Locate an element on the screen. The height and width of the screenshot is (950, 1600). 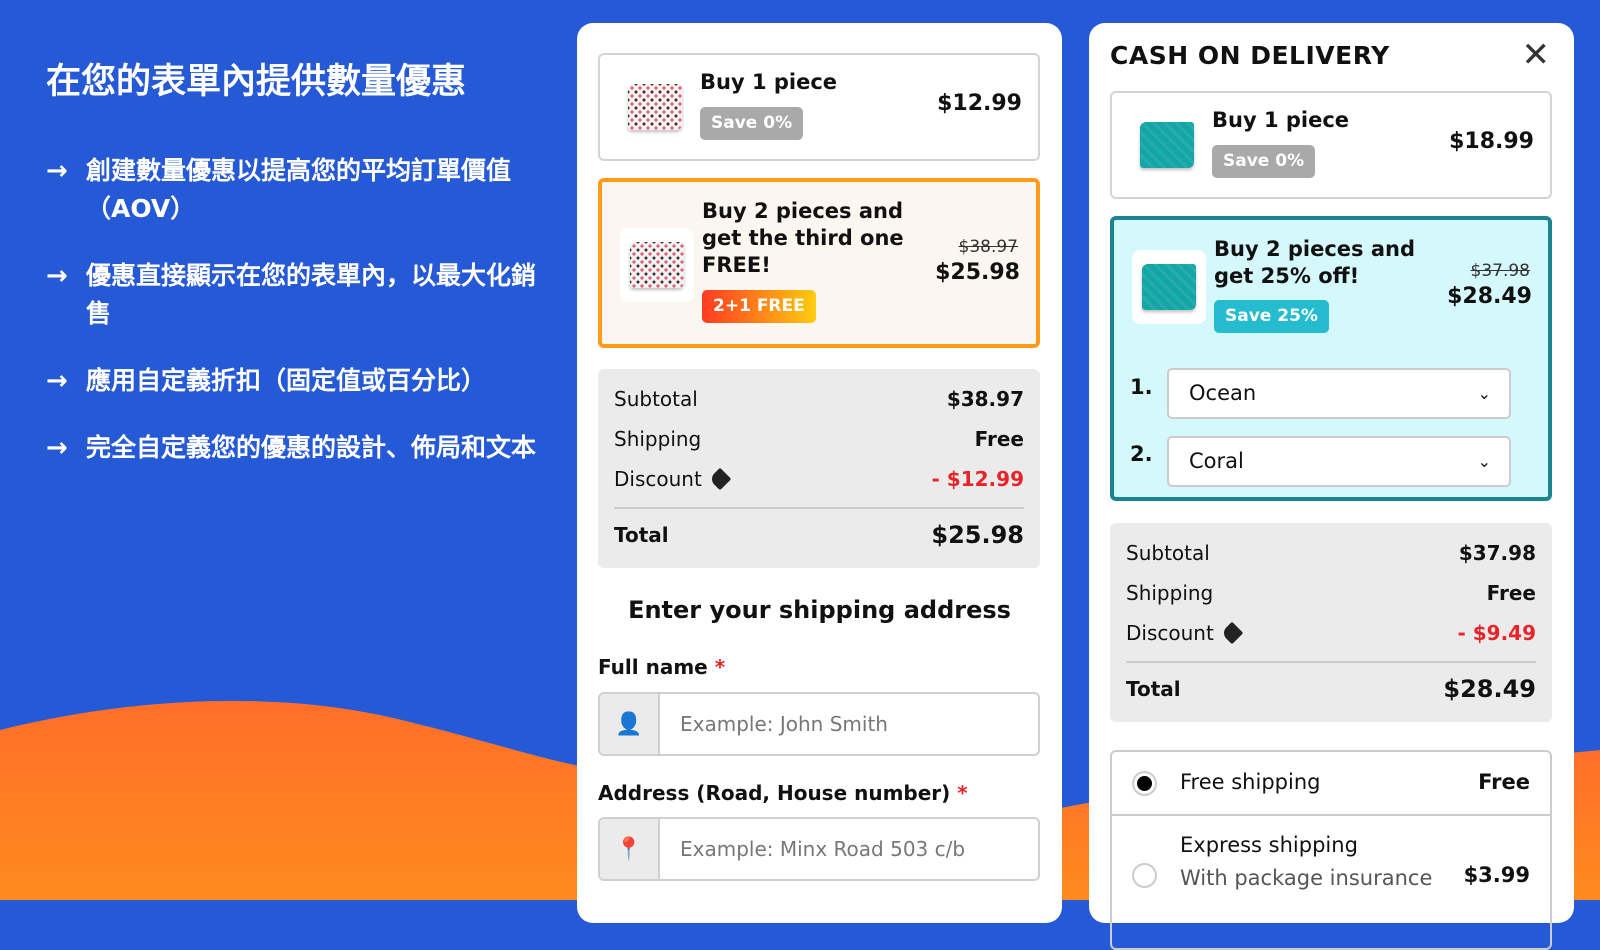
offer-badge: Save 25% is located at coordinates (1271, 316).